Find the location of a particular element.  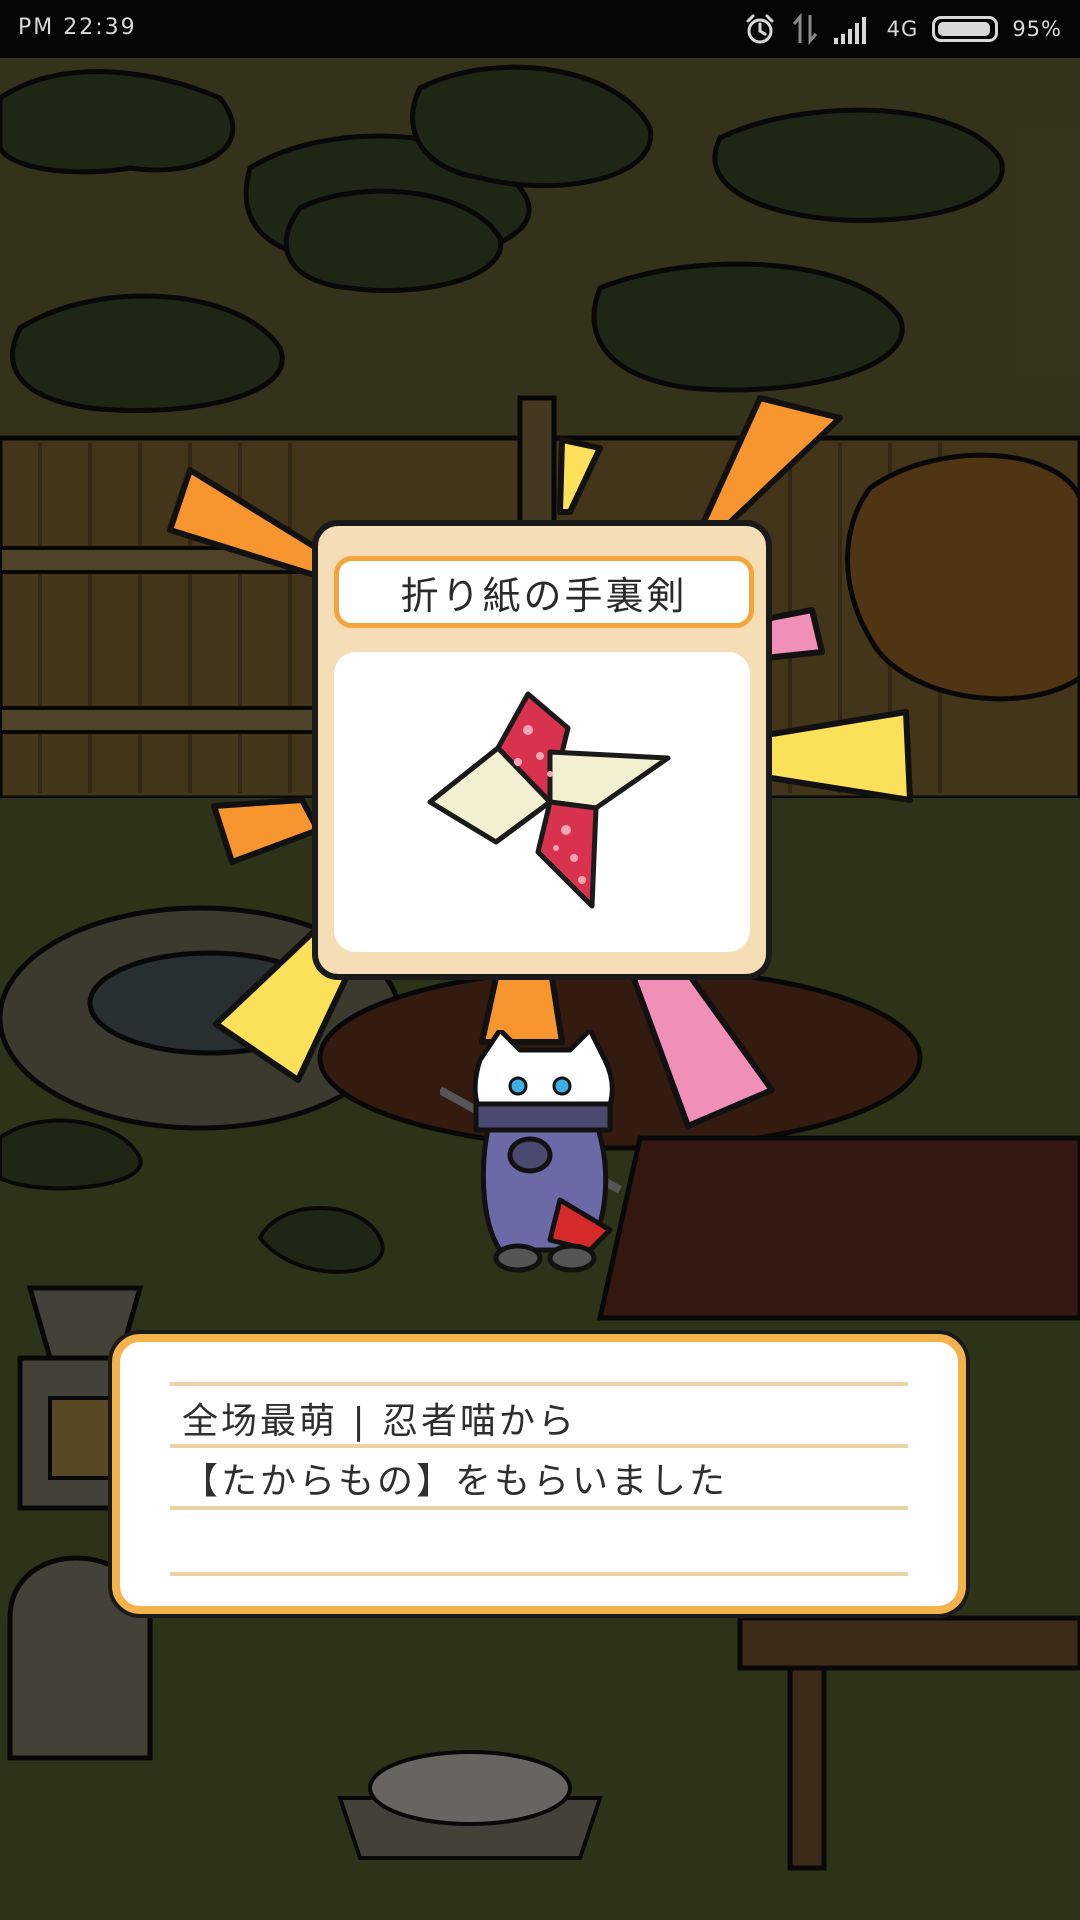

message-line-2: 【たからもの】をもらいました is located at coordinates (455, 1481).